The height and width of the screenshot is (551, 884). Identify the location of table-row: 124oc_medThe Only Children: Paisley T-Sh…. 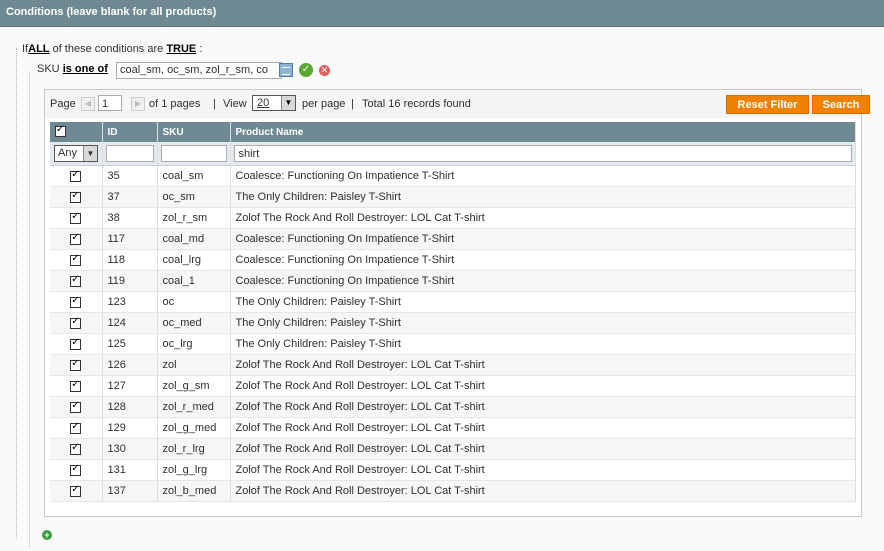
(453, 323).